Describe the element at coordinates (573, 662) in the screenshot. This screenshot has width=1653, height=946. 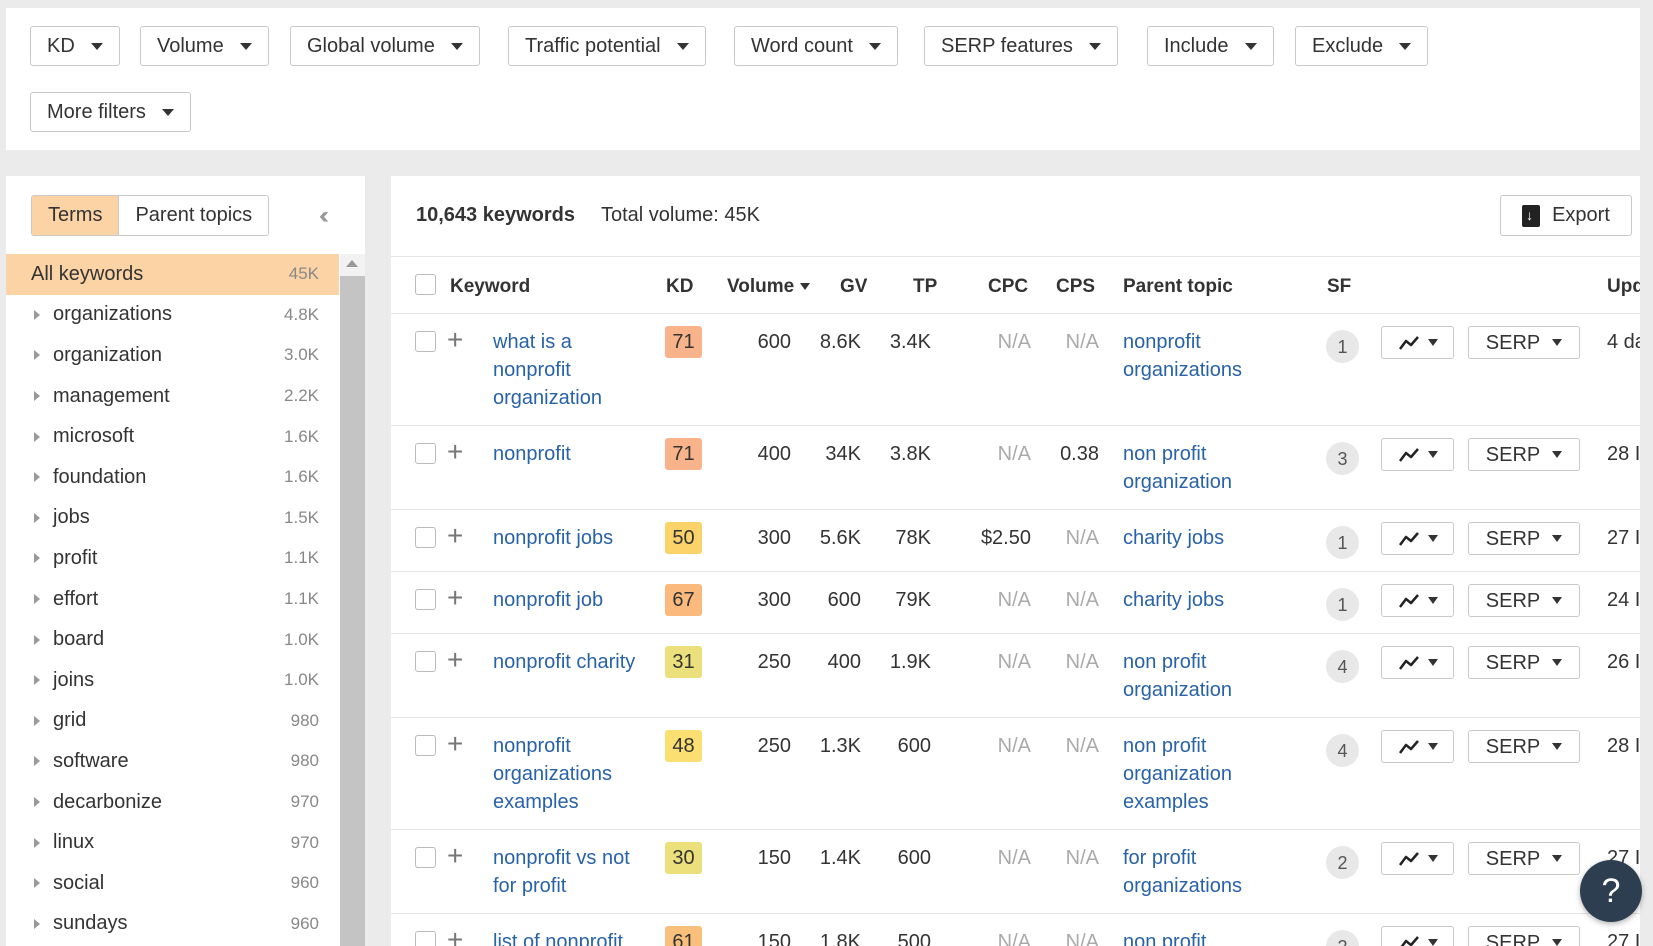
I see `keyword-link: nonprofit charity` at that location.